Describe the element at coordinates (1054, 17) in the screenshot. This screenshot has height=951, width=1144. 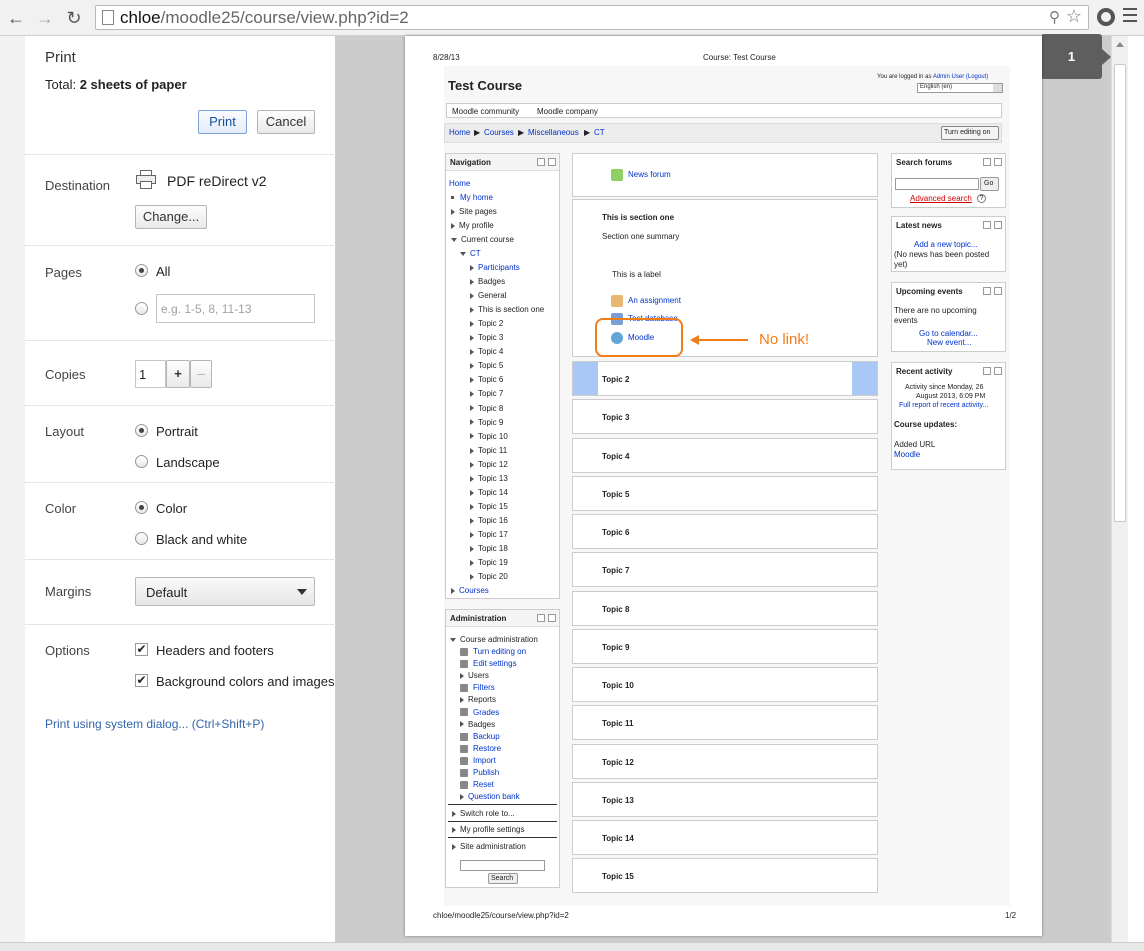
I see `zoom-icon: ⚲` at that location.